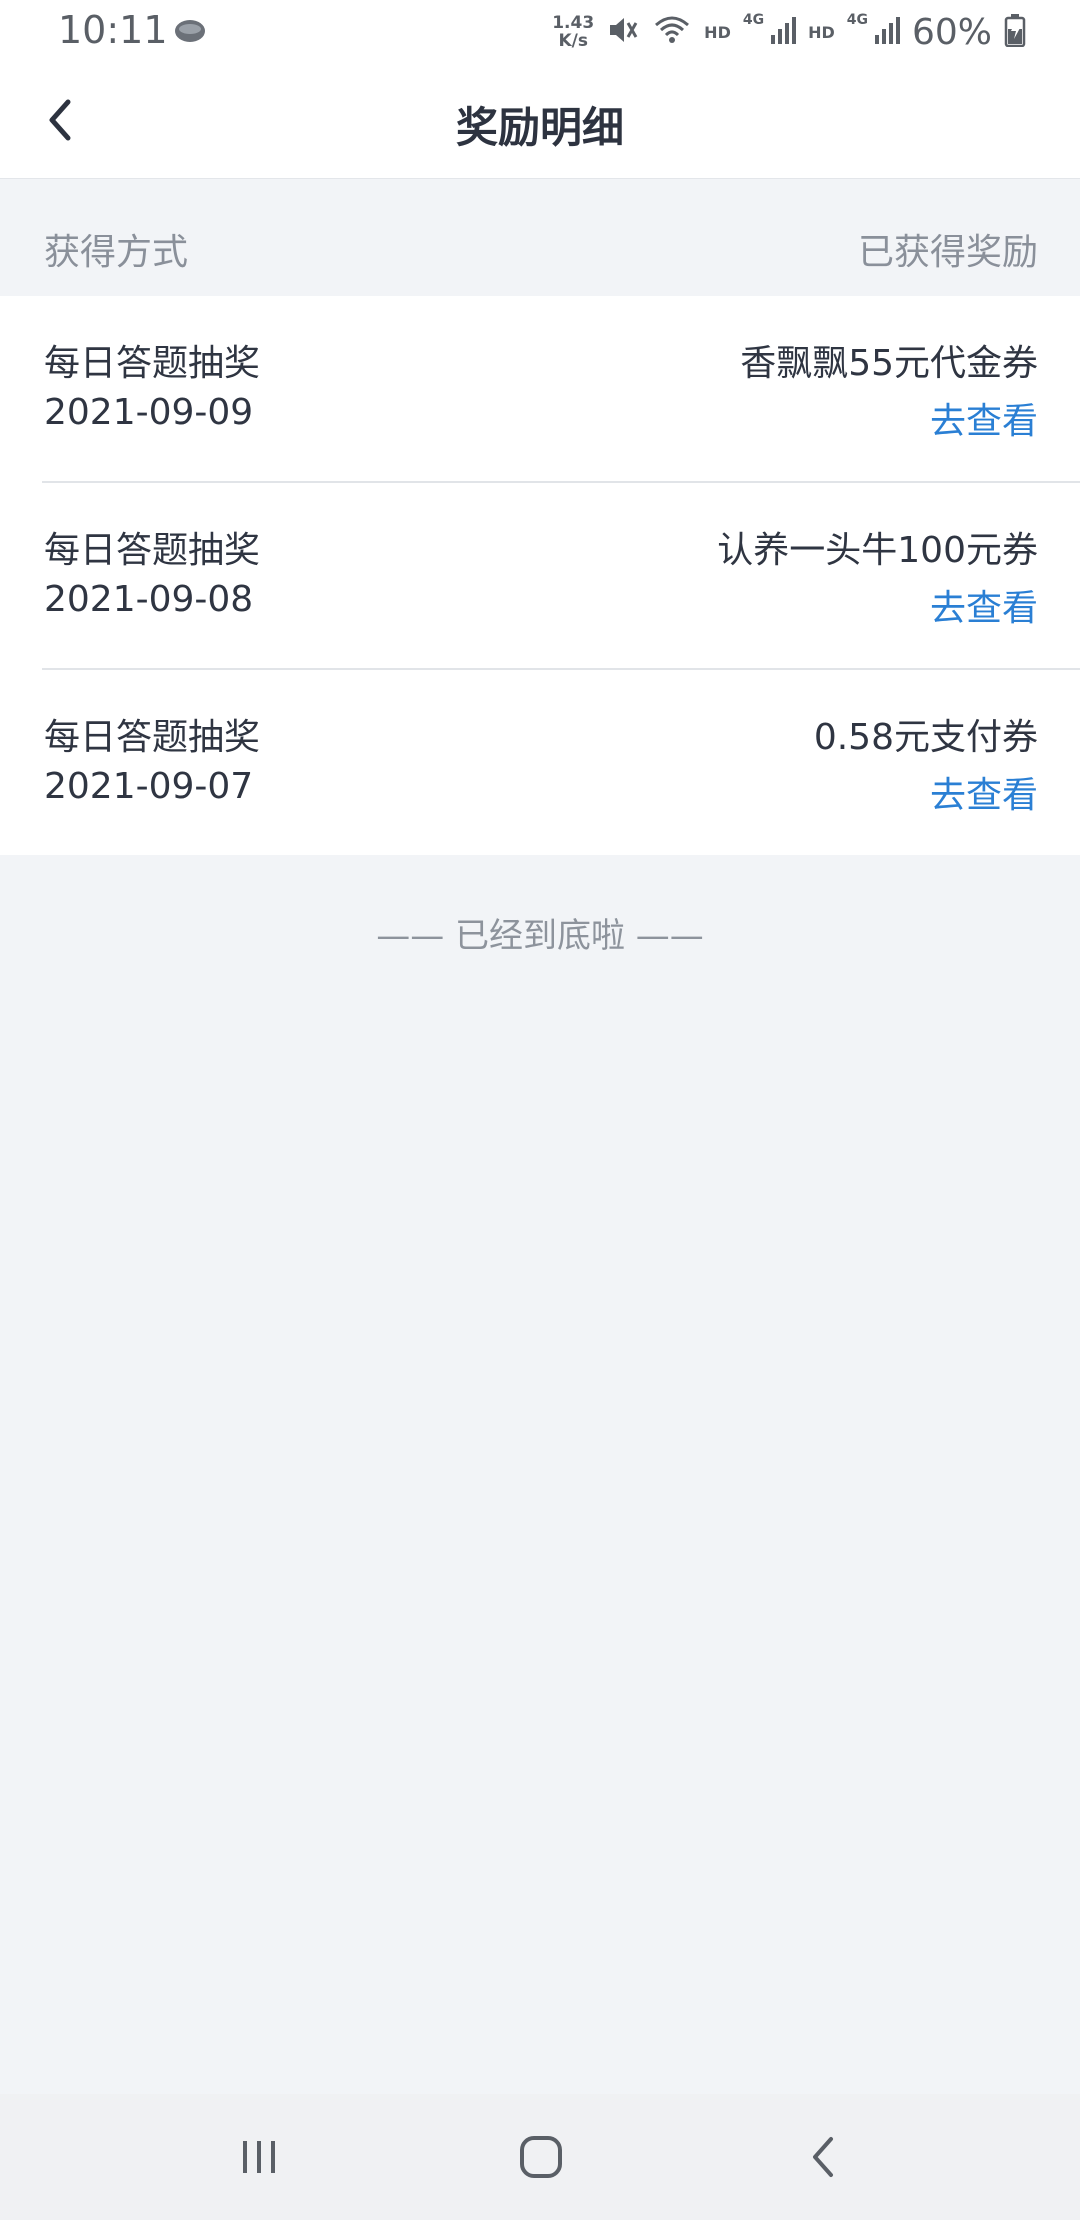  What do you see at coordinates (561, 574) in the screenshot?
I see `list-item: 每日答题抽奖 2021-09-08 认养一头牛100元券 去查看` at bounding box center [561, 574].